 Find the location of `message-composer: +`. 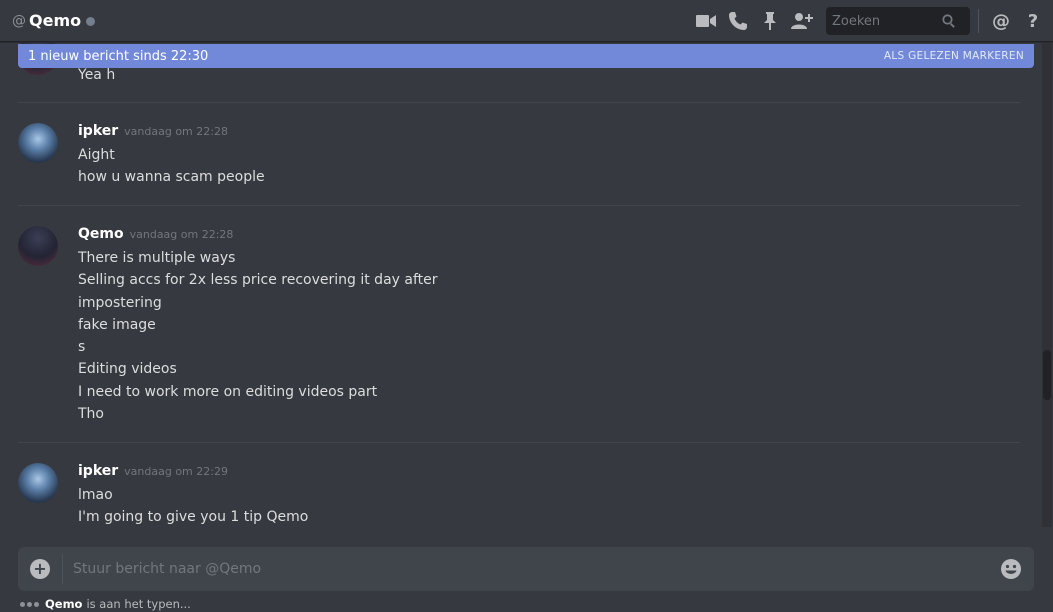

message-composer: + is located at coordinates (526, 569).